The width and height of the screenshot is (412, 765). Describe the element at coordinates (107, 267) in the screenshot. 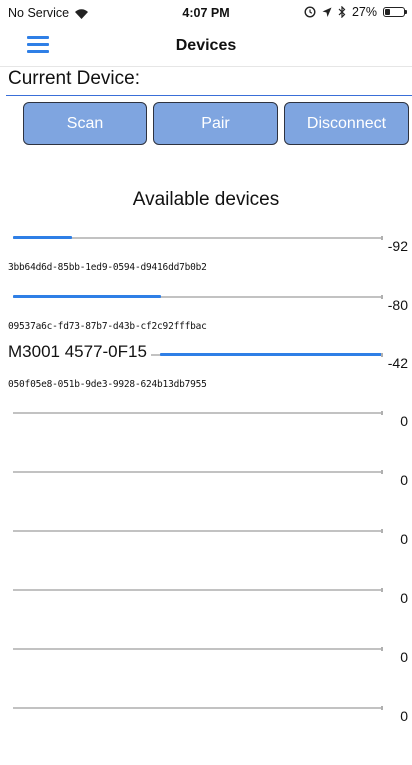

I see `device-uuid: 3bb64d6d-85bb-1ed9-0594-d9416dd7b0b2` at that location.